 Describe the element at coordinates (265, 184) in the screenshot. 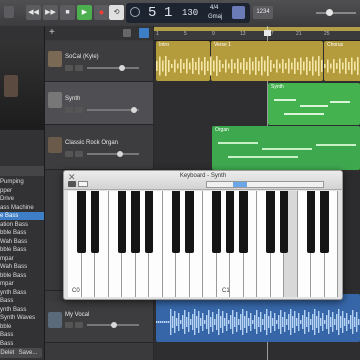

I see `octave-navigator` at that location.